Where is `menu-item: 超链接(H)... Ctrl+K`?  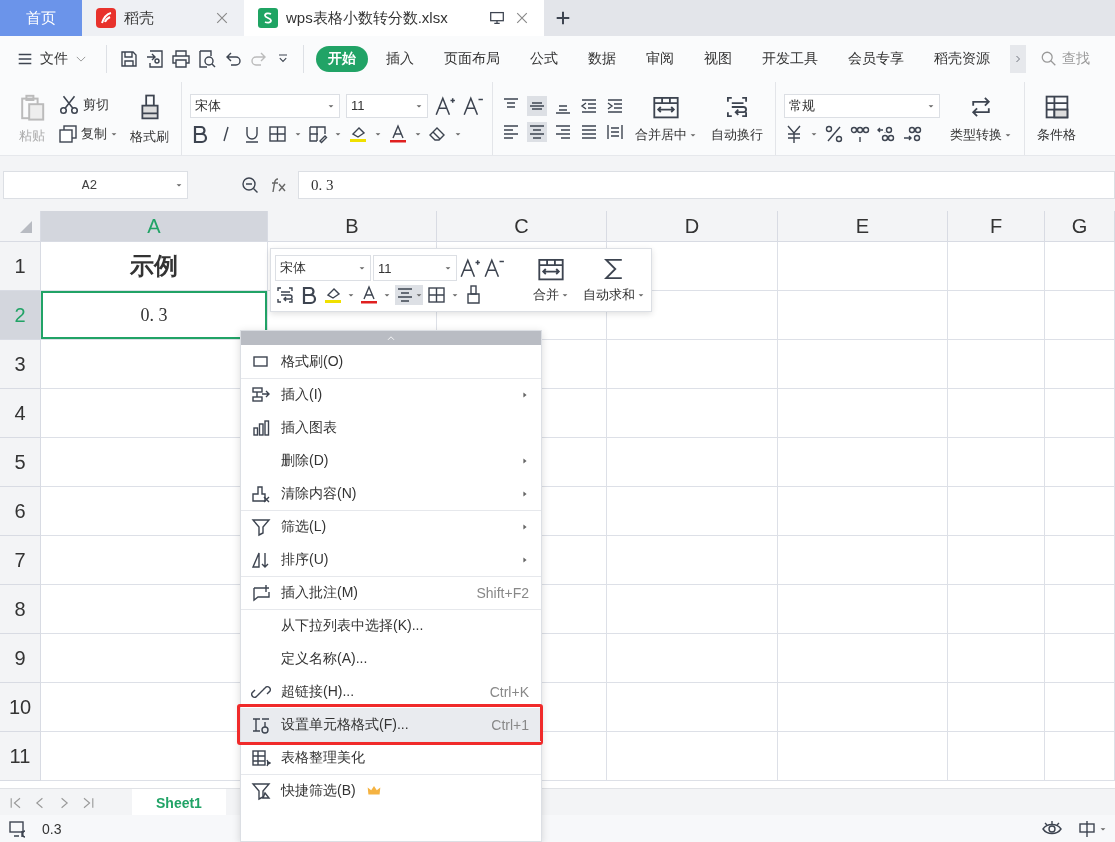 menu-item: 超链接(H)... Ctrl+K is located at coordinates (391, 691).